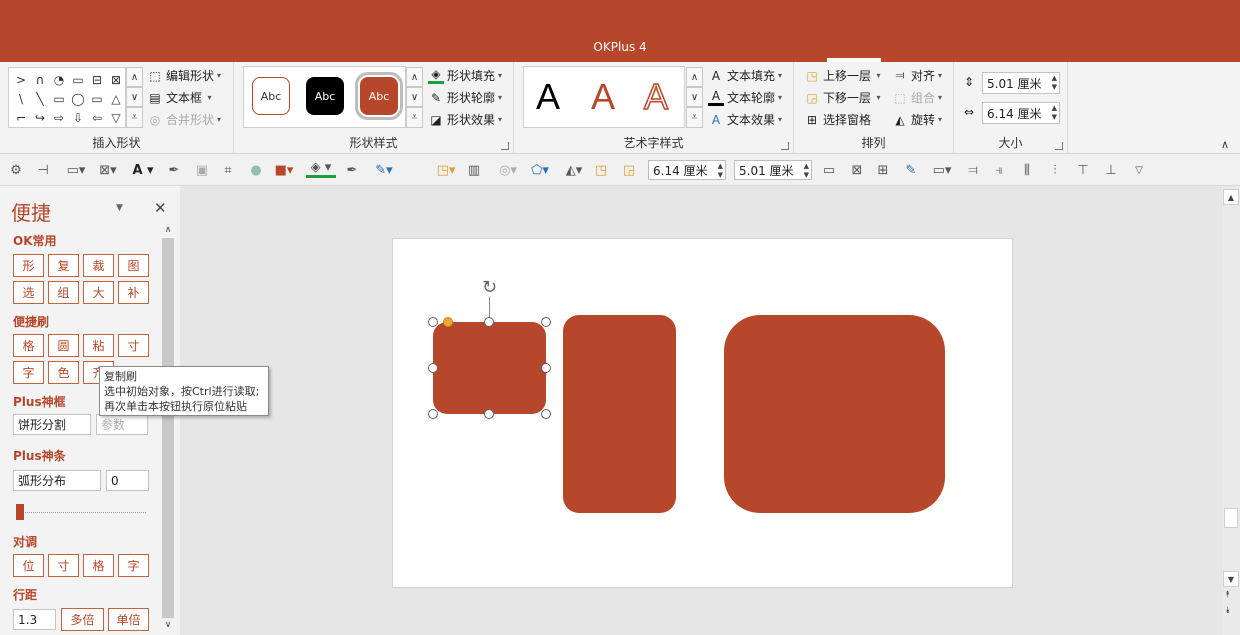 This screenshot has width=1240, height=635. What do you see at coordinates (489, 287) in the screenshot?
I see `rotate-handle-icon: ↻` at bounding box center [489, 287].